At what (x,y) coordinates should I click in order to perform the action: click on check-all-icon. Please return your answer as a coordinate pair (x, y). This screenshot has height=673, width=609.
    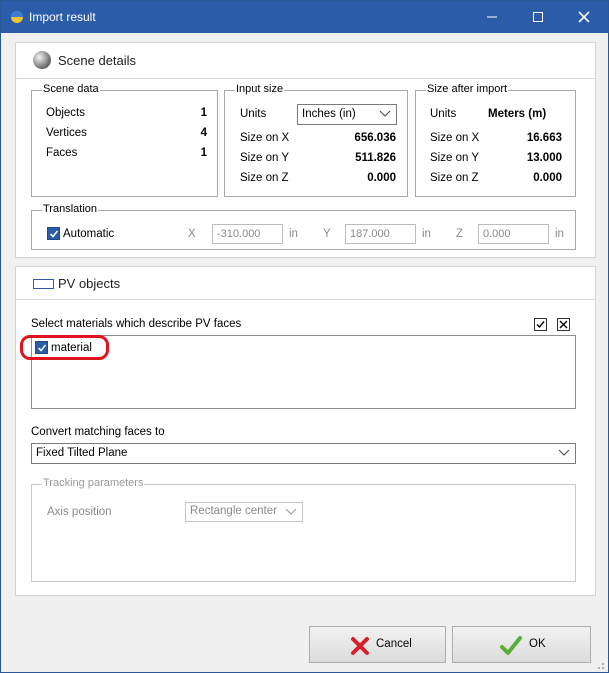
    Looking at the image, I should click on (540, 325).